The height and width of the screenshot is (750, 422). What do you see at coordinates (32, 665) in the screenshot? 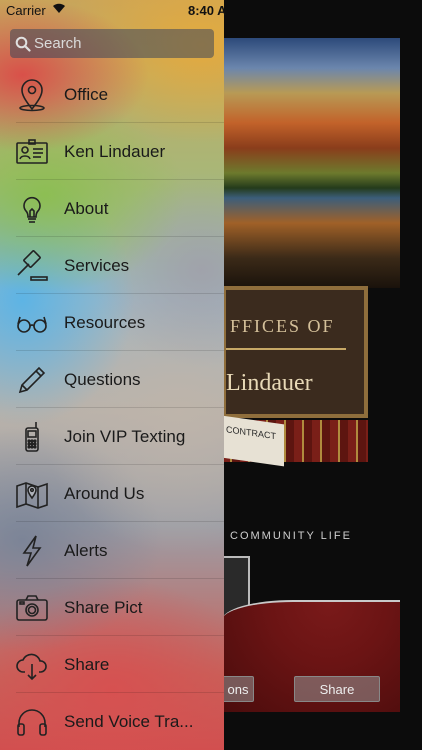
I see `cloud-download-icon` at bounding box center [32, 665].